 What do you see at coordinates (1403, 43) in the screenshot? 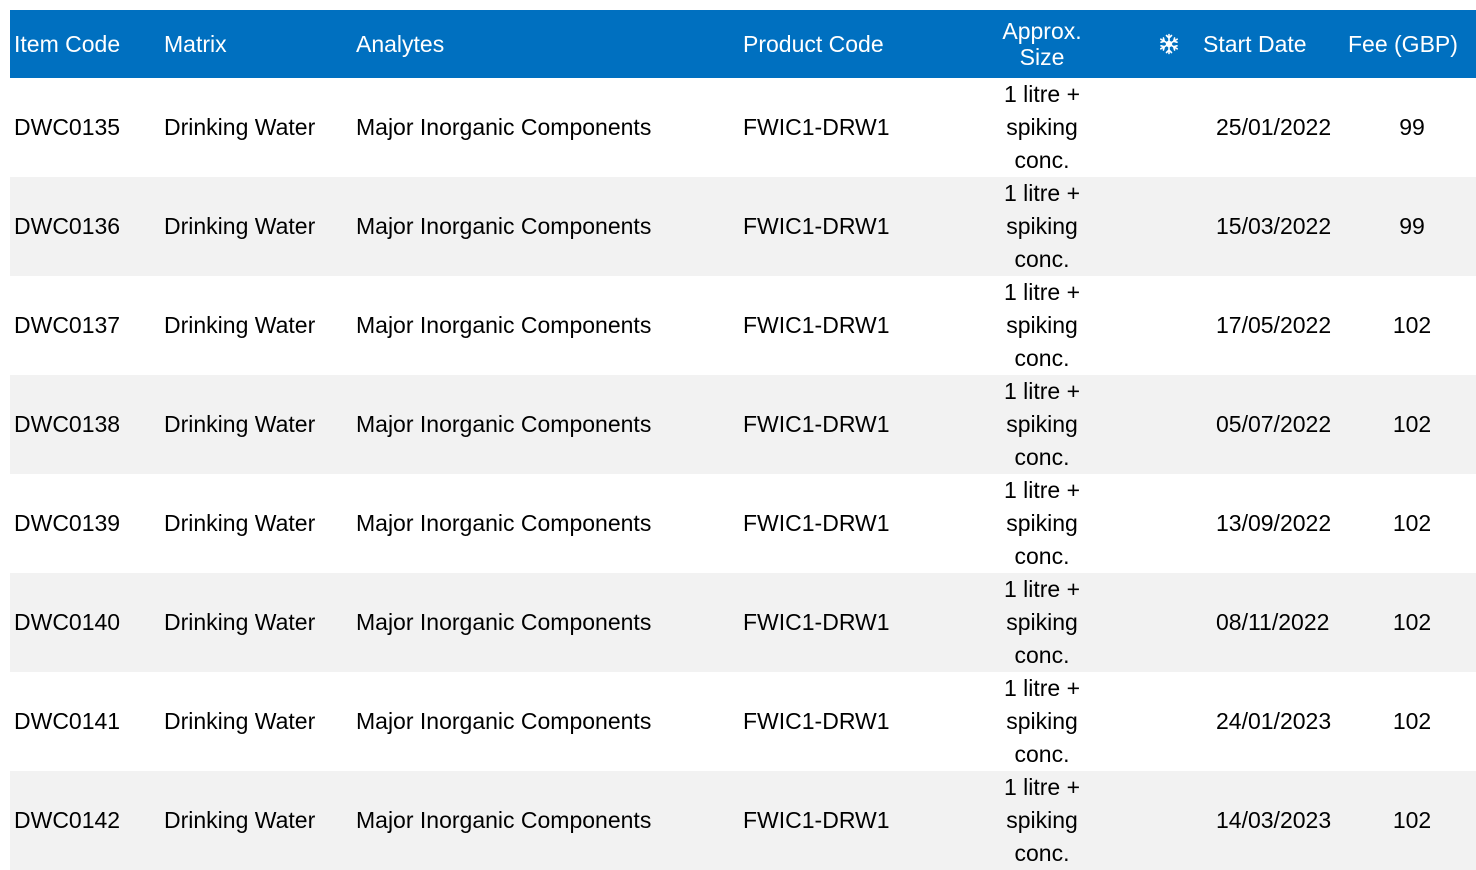
I see `header-fee: Fee (GBP)` at bounding box center [1403, 43].